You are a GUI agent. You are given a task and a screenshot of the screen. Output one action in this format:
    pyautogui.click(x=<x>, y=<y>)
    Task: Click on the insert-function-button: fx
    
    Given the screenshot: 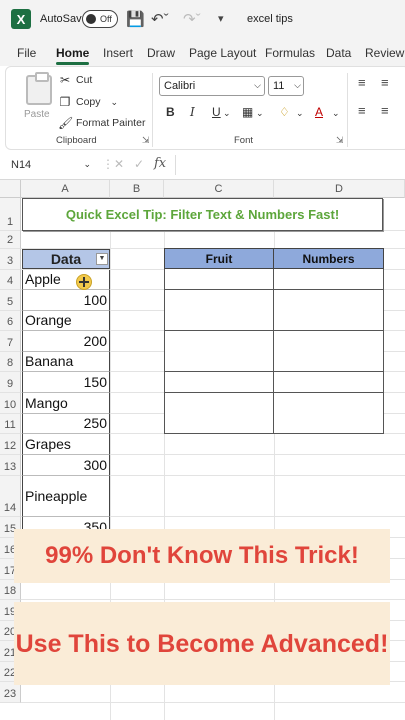 What is the action you would take?
    pyautogui.click(x=160, y=163)
    